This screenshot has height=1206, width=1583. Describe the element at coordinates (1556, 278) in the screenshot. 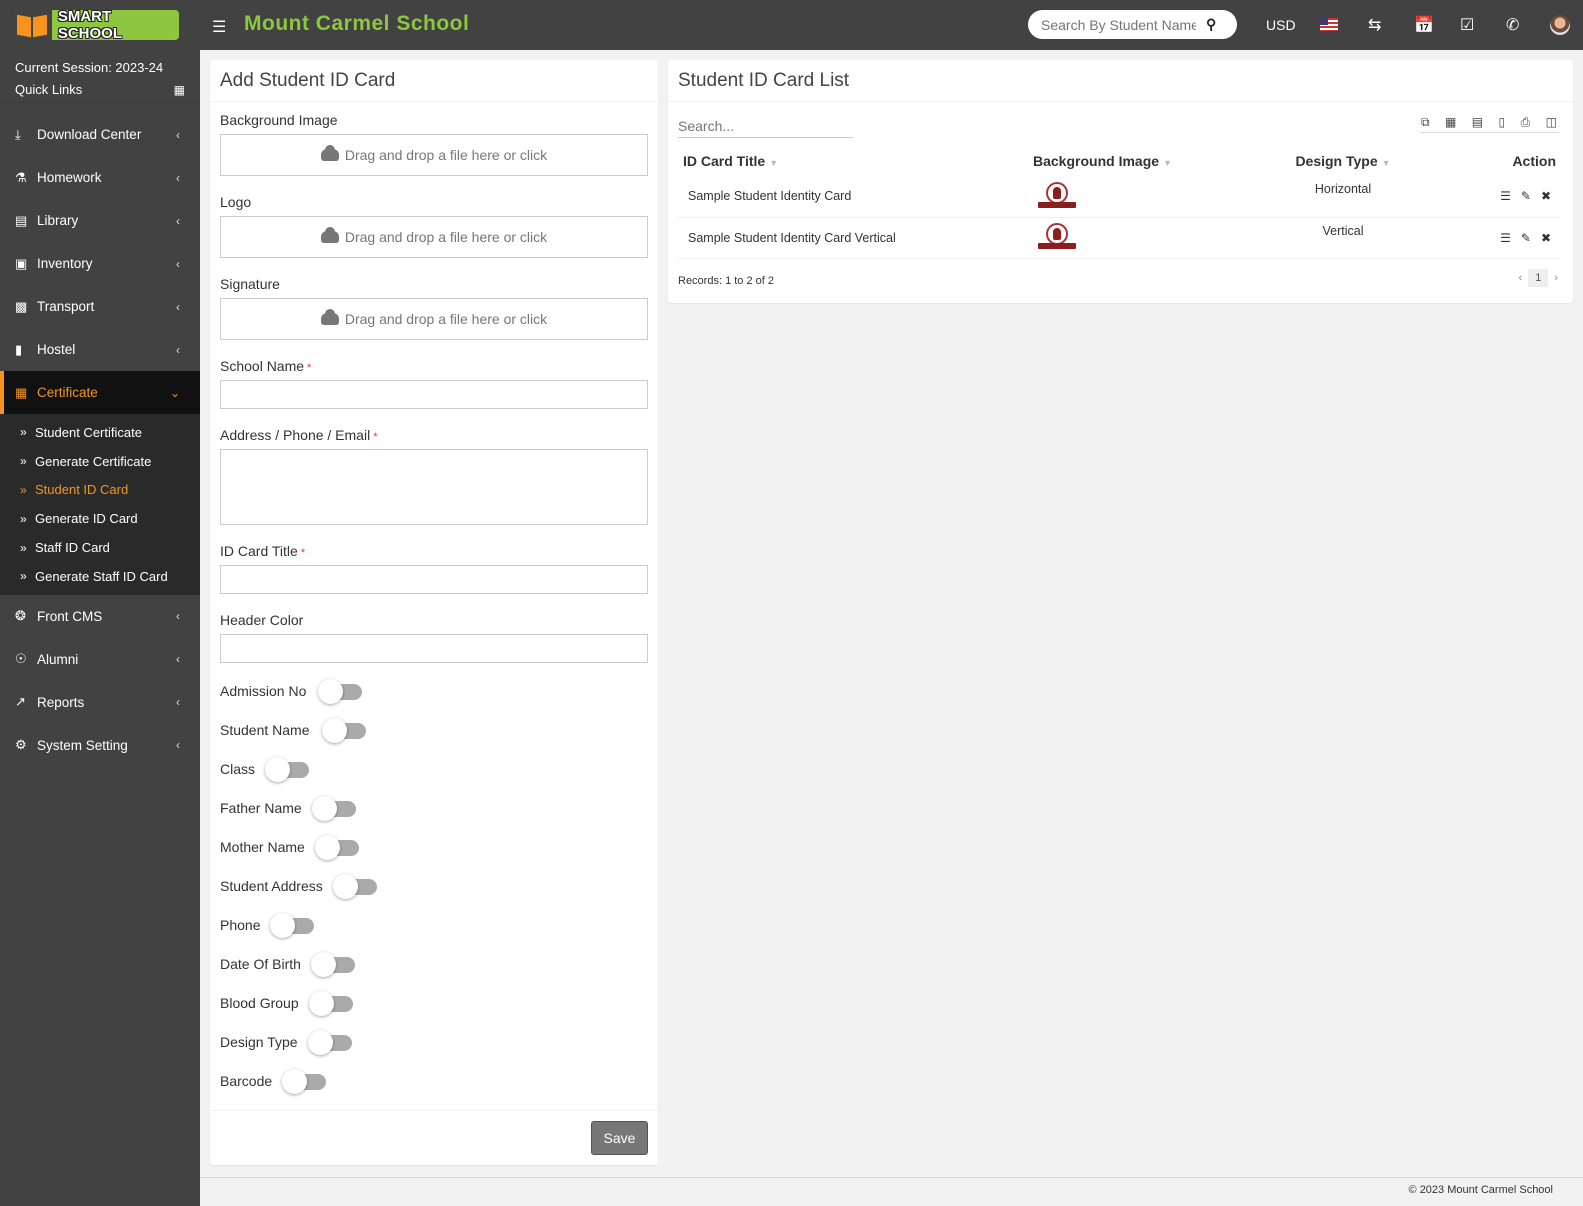

I see `next-page-icon: ›` at that location.